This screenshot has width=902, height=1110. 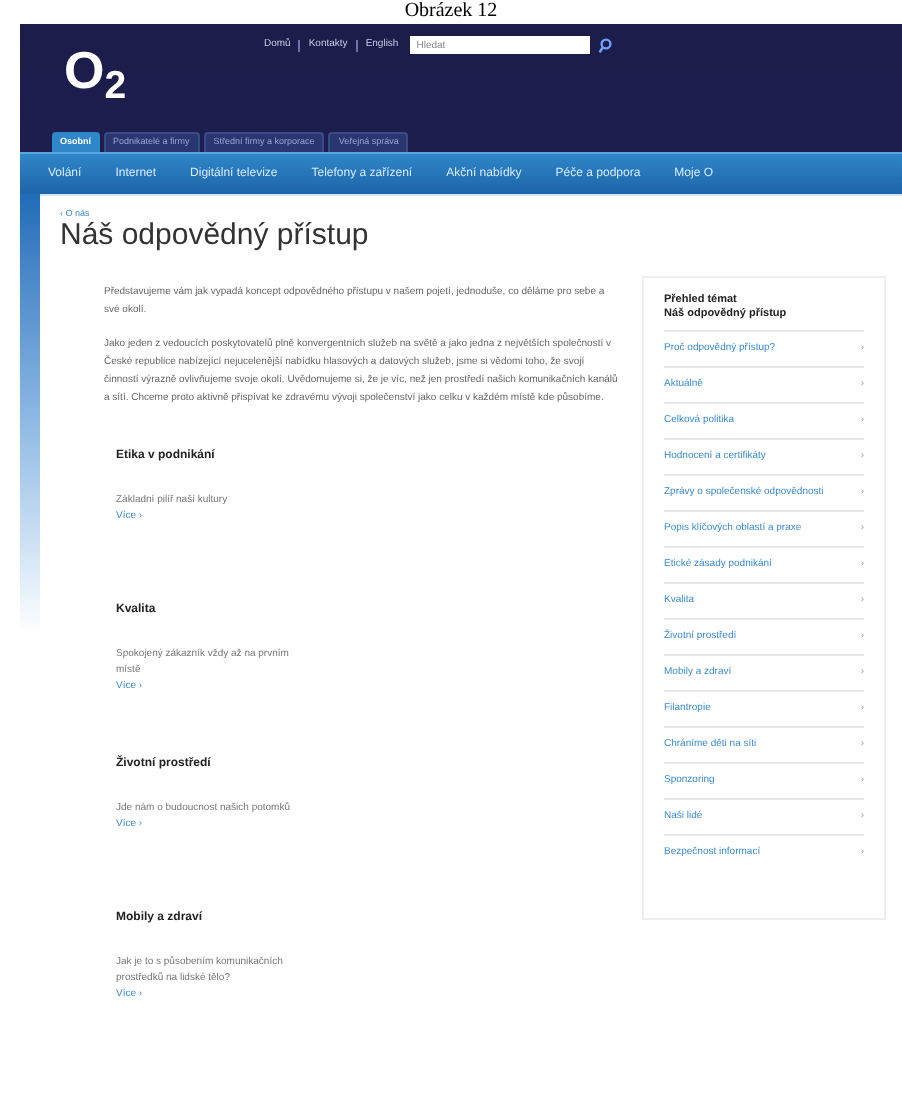 What do you see at coordinates (605, 45) in the screenshot?
I see `search-icon` at bounding box center [605, 45].